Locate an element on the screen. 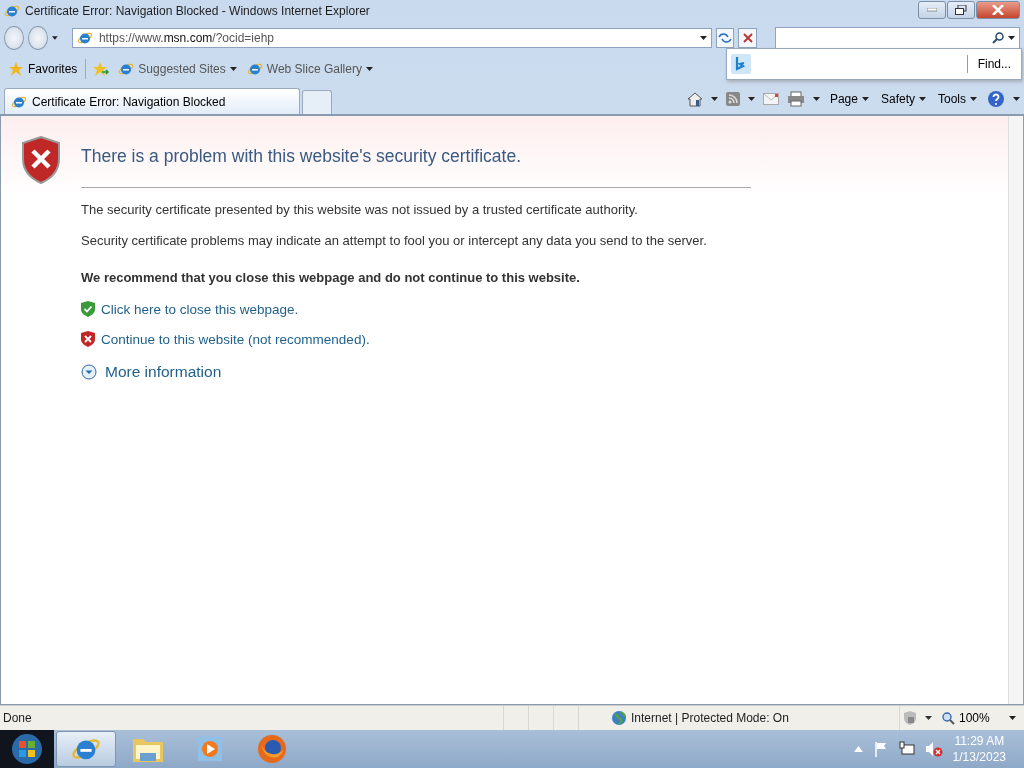 The width and height of the screenshot is (1024, 768). continue-link: Continue to this website (not recommended). is located at coordinates (235, 339).